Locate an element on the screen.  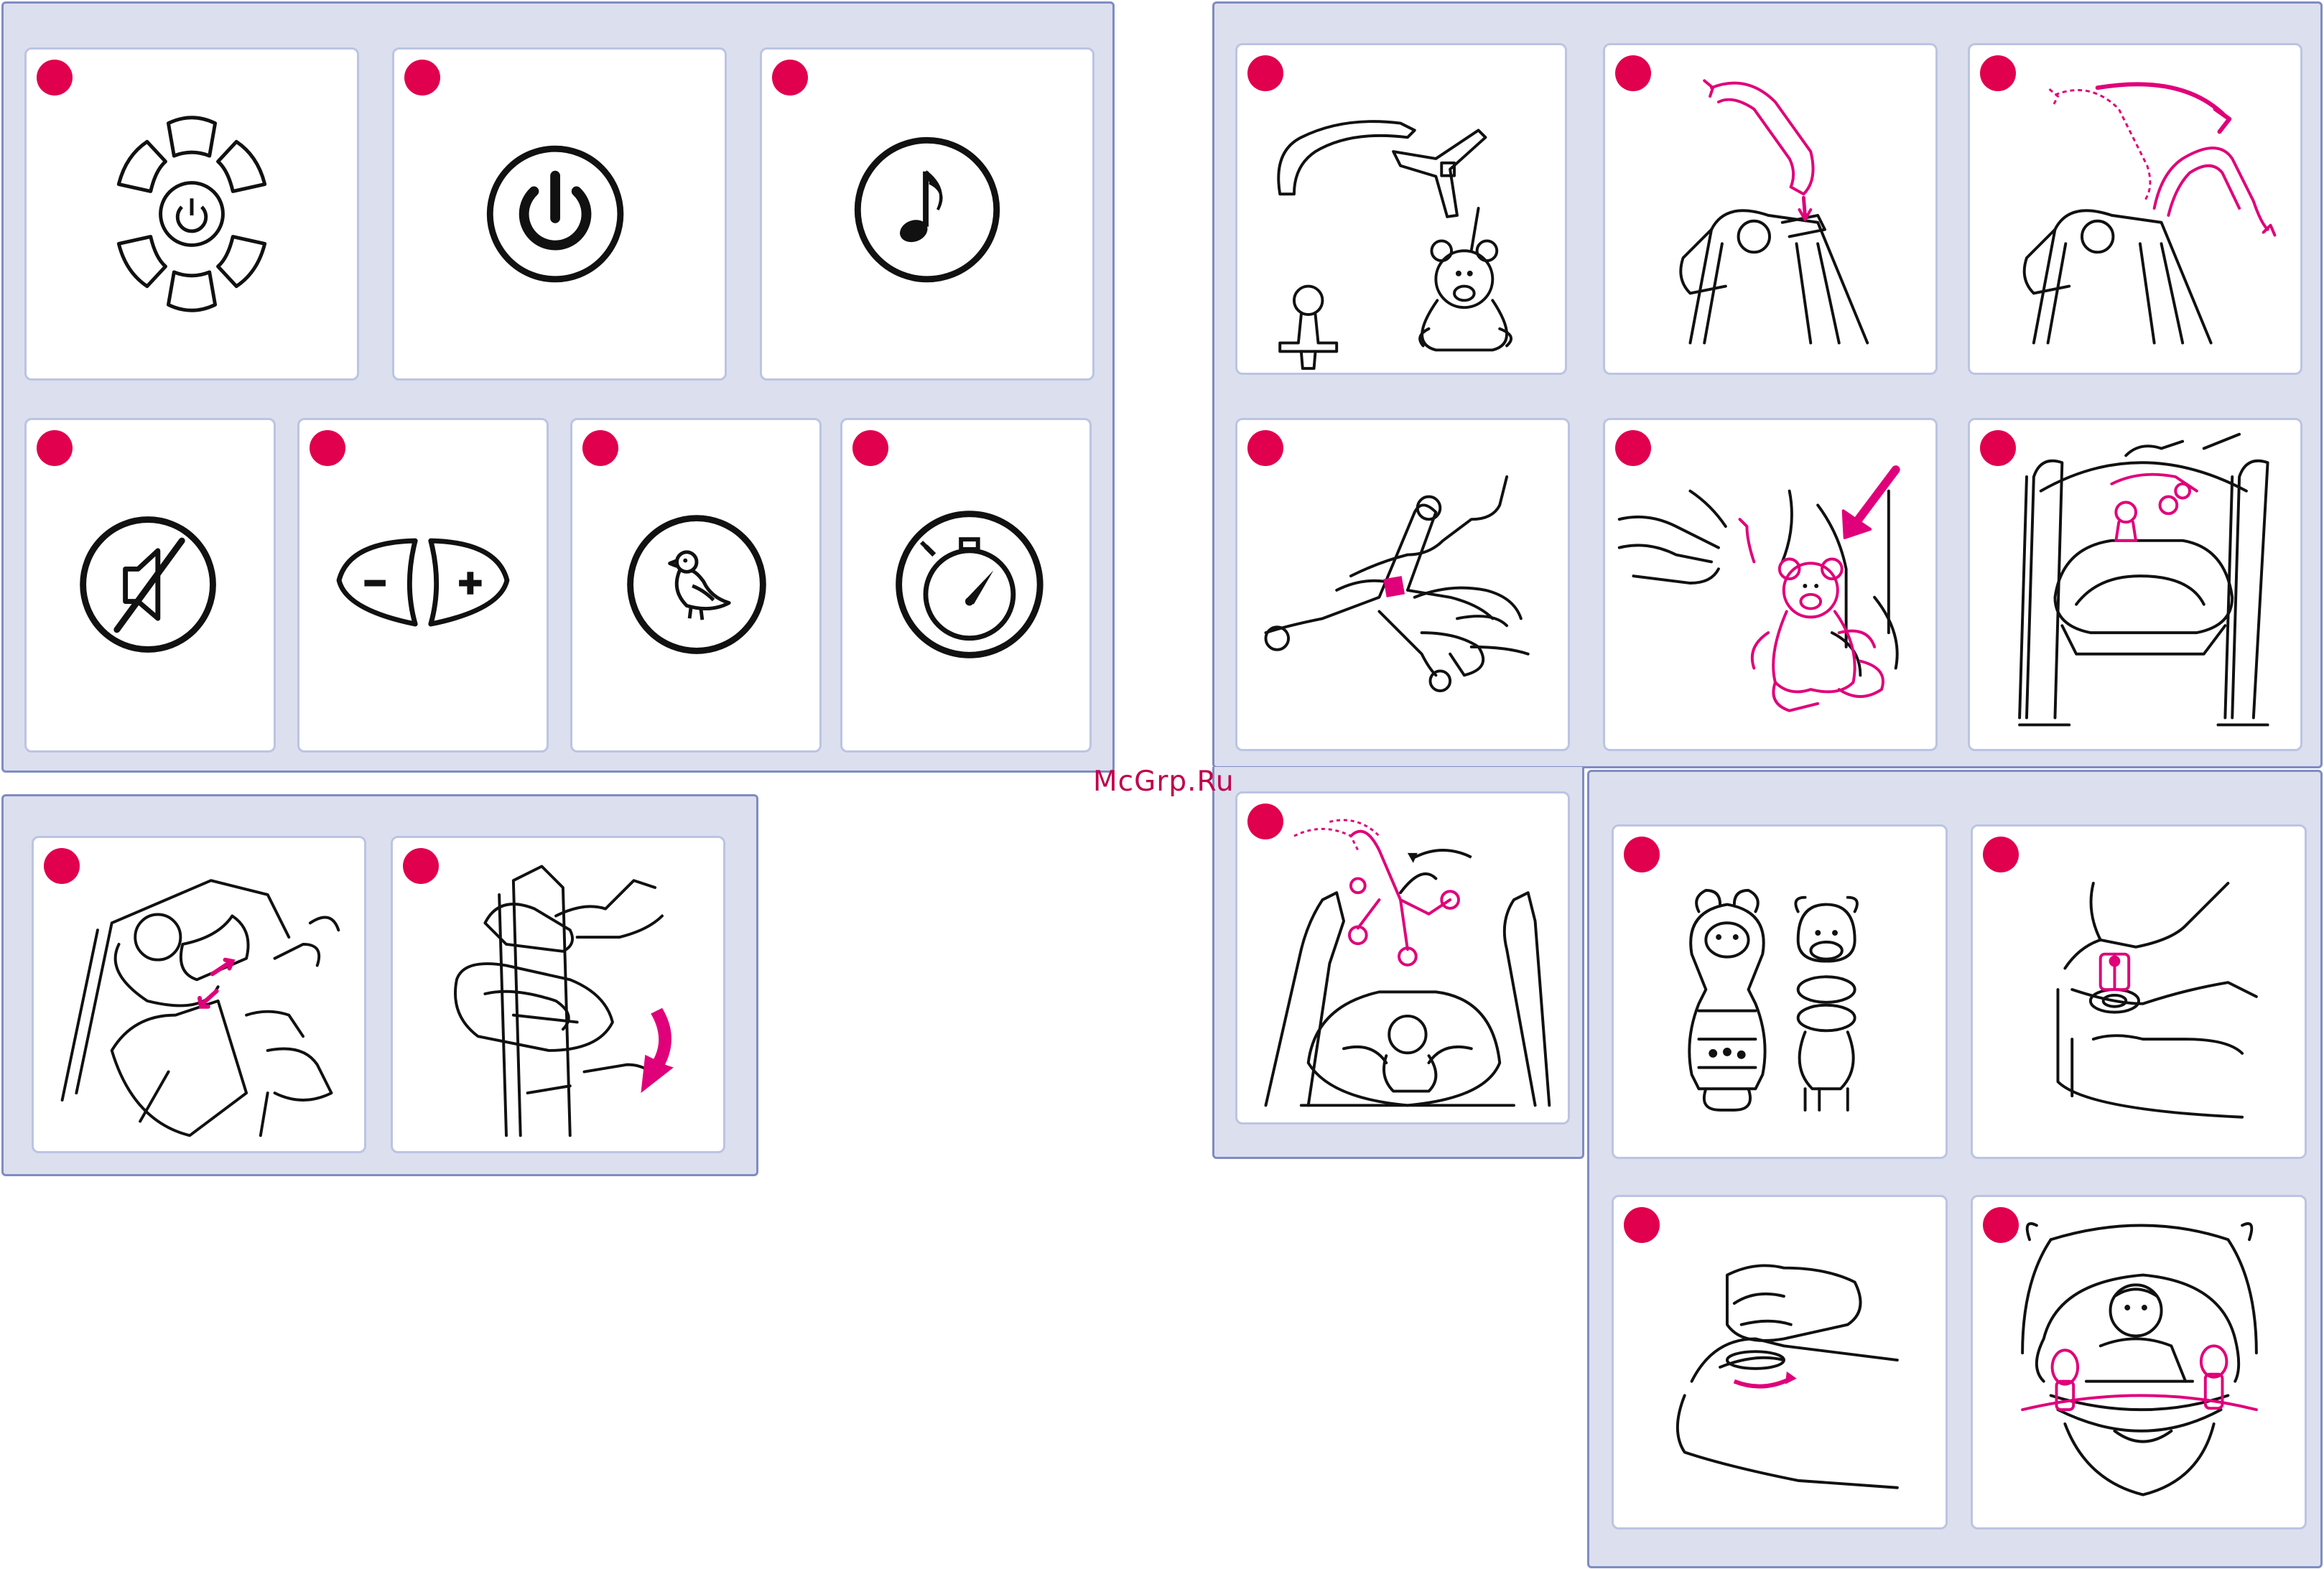
panel-volume is located at coordinates (423, 585).